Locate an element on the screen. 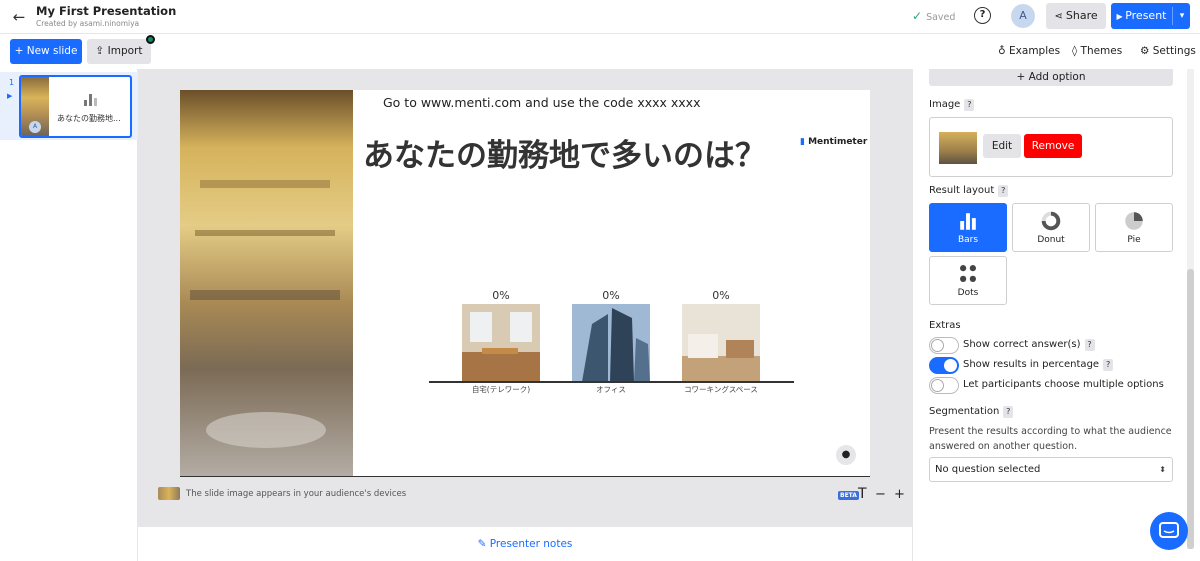 This screenshot has height=561, width=1200. text-size-icon: T is located at coordinates (862, 494).